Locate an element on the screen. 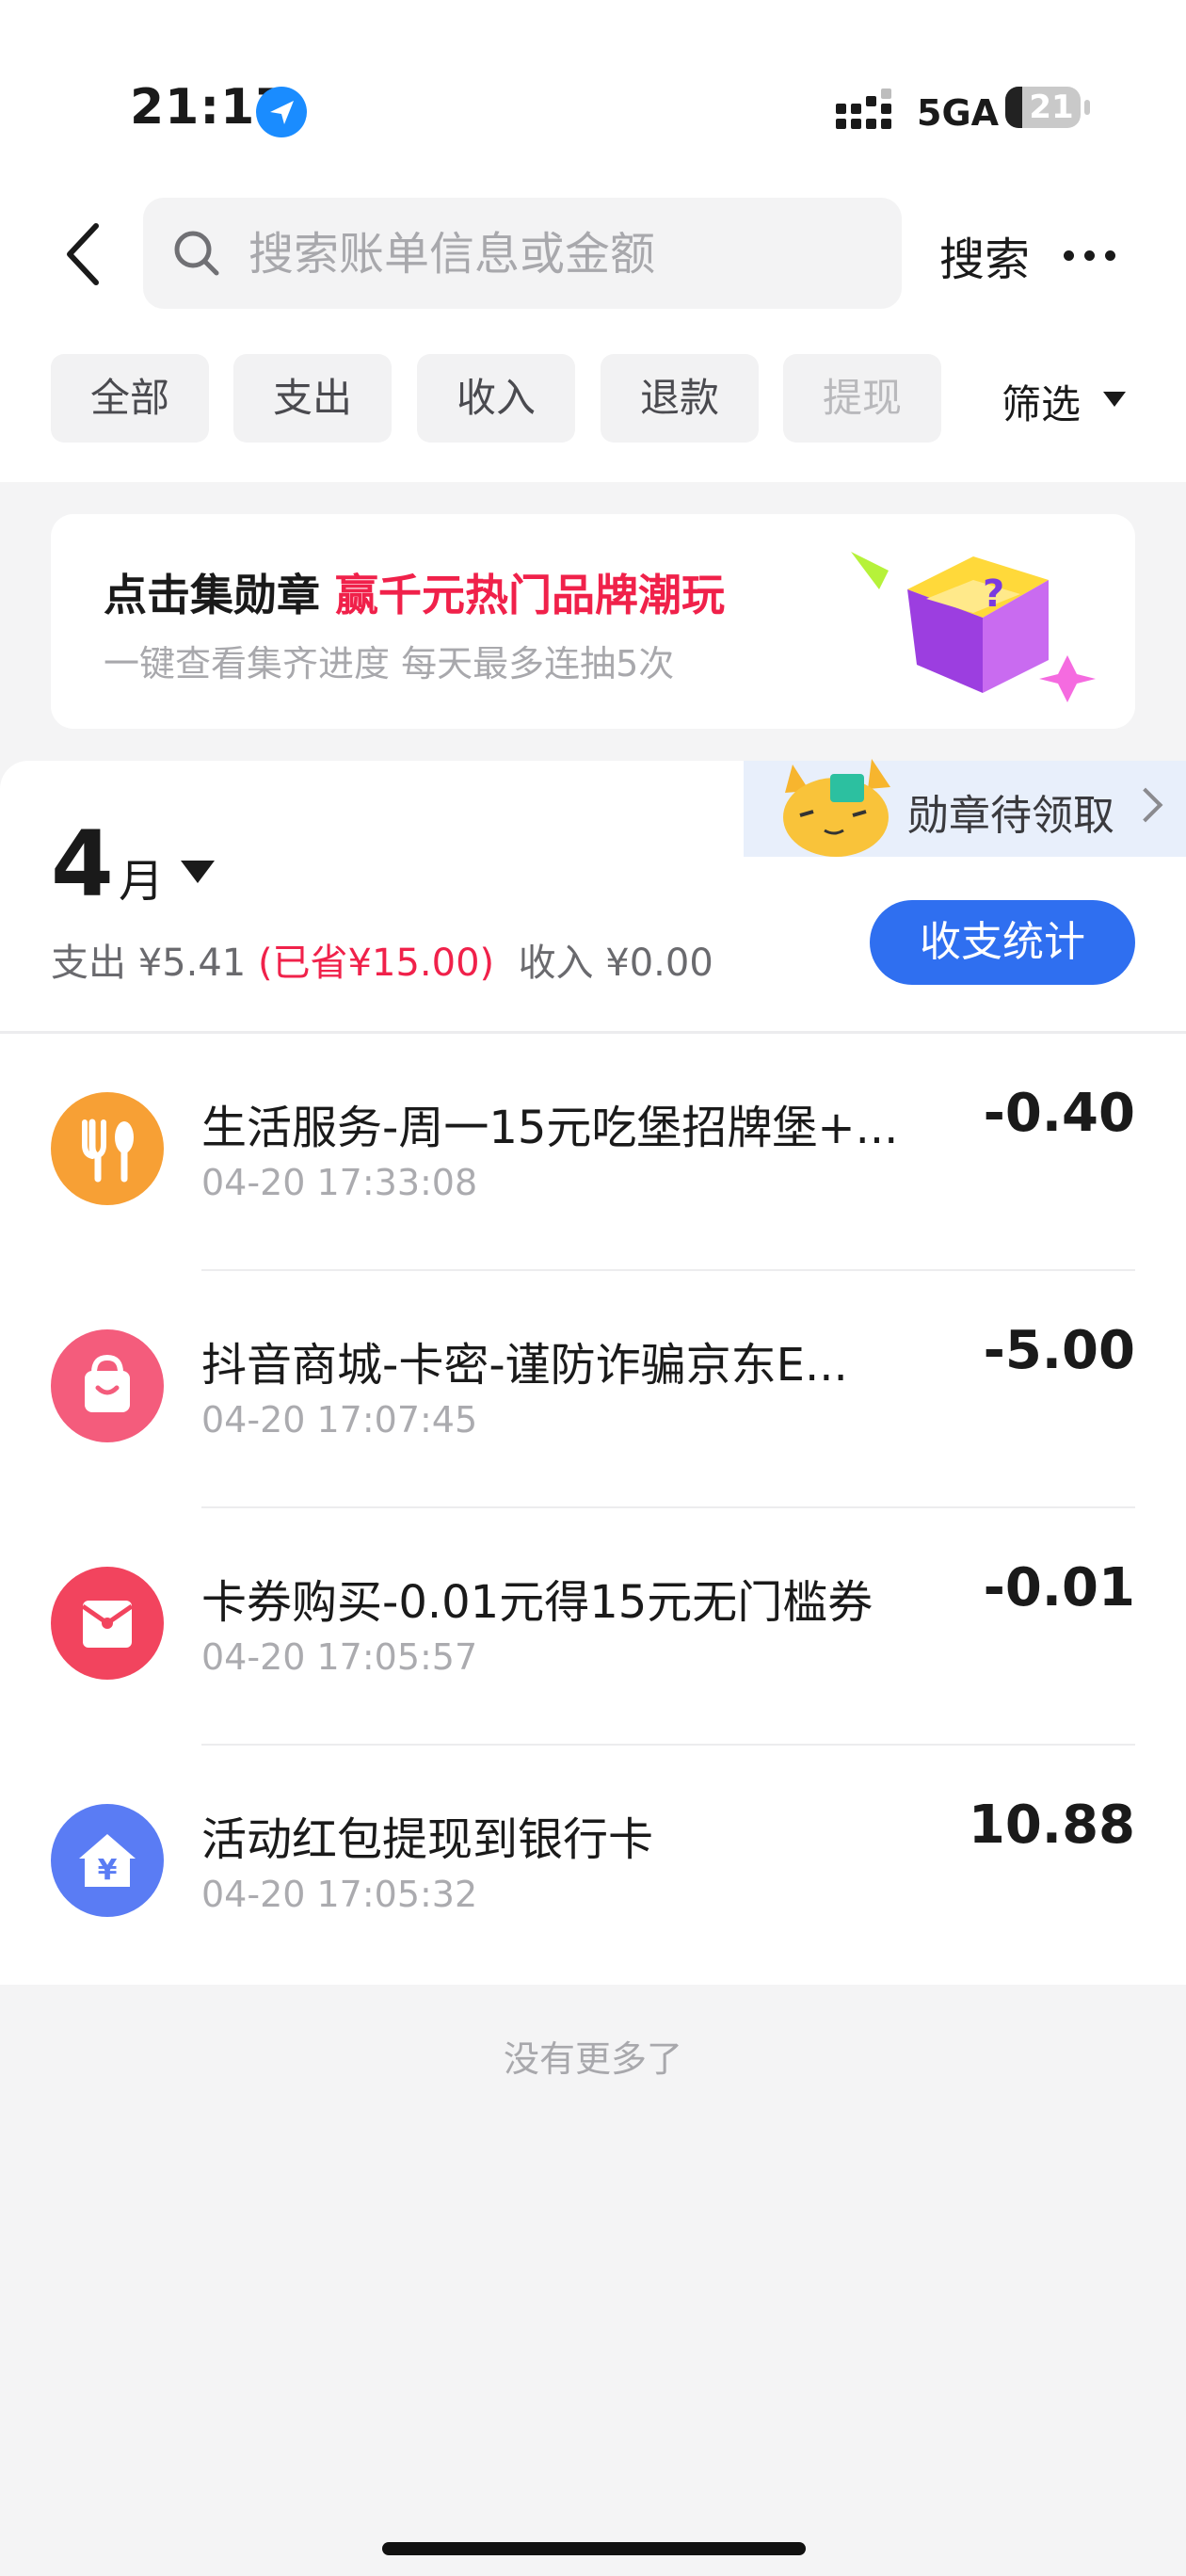 The image size is (1186, 2576). battery-level: 21 is located at coordinates (1051, 107).